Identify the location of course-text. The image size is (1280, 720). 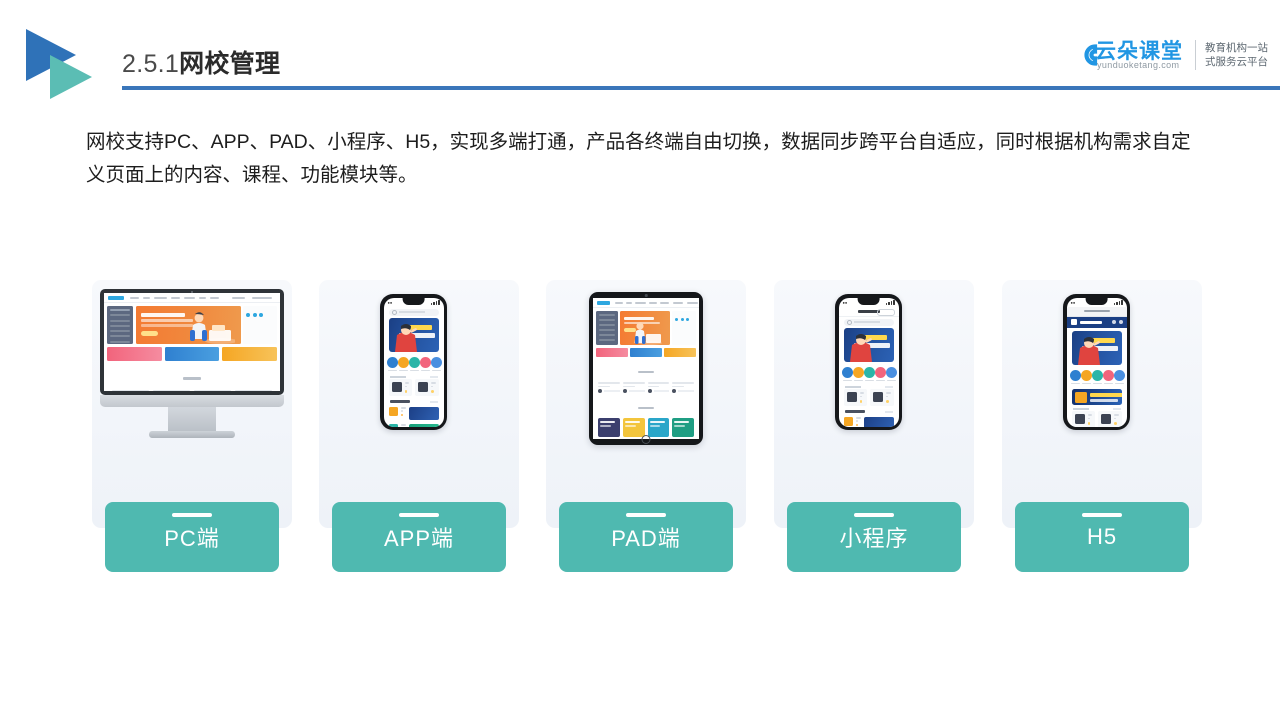
(858, 422).